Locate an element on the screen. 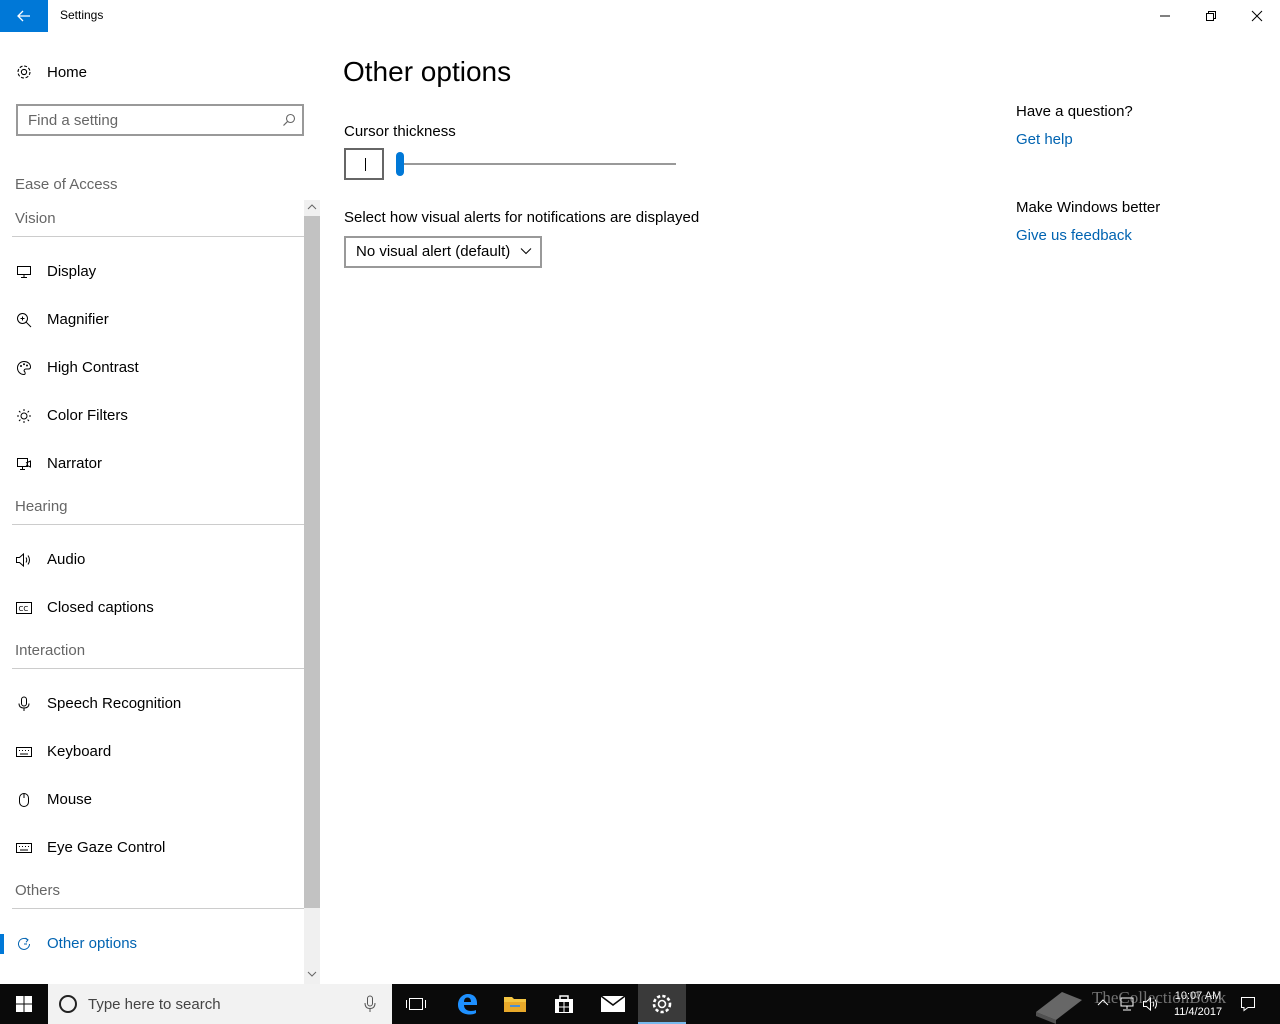 This screenshot has height=1024, width=1280. sidebar-item-keyboard: Keyboard is located at coordinates (152, 752).